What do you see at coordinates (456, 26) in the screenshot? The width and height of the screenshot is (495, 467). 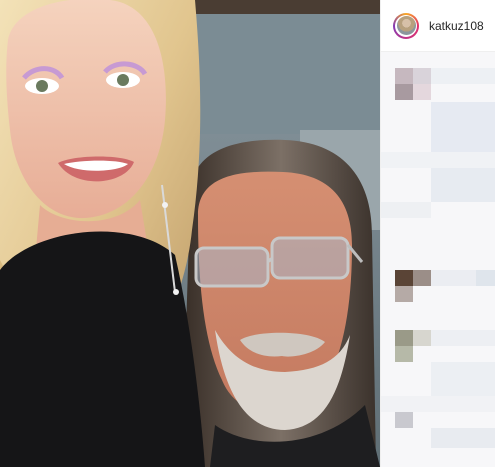 I see `username-link: katkuz108` at bounding box center [456, 26].